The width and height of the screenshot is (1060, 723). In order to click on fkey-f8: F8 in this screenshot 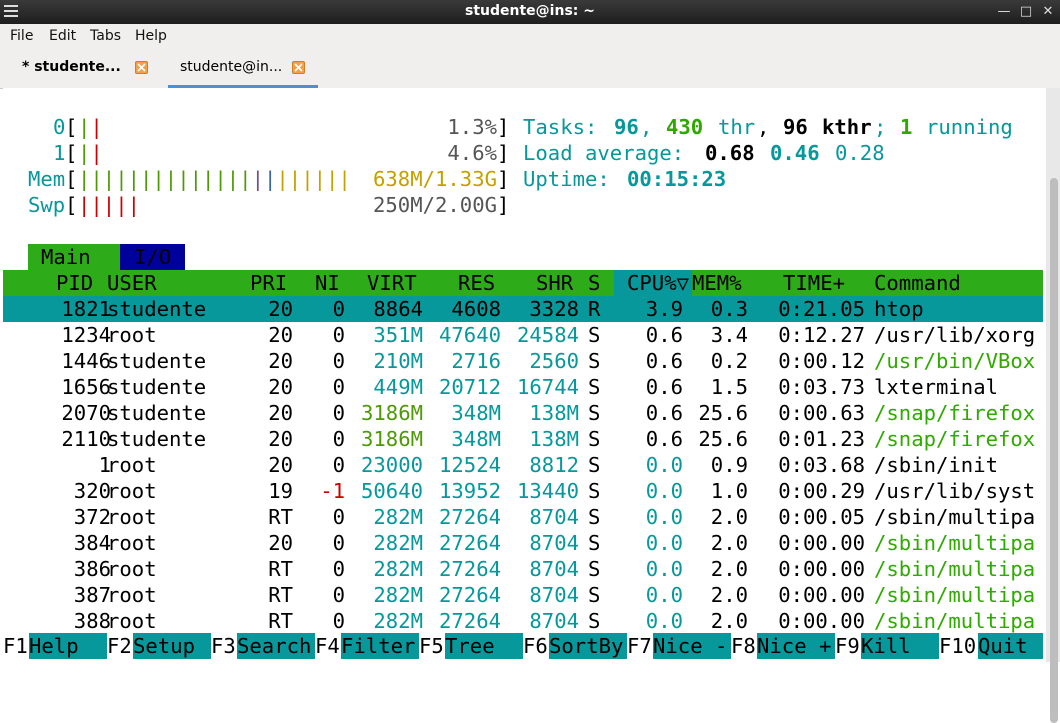, I will do `click(743, 646)`.